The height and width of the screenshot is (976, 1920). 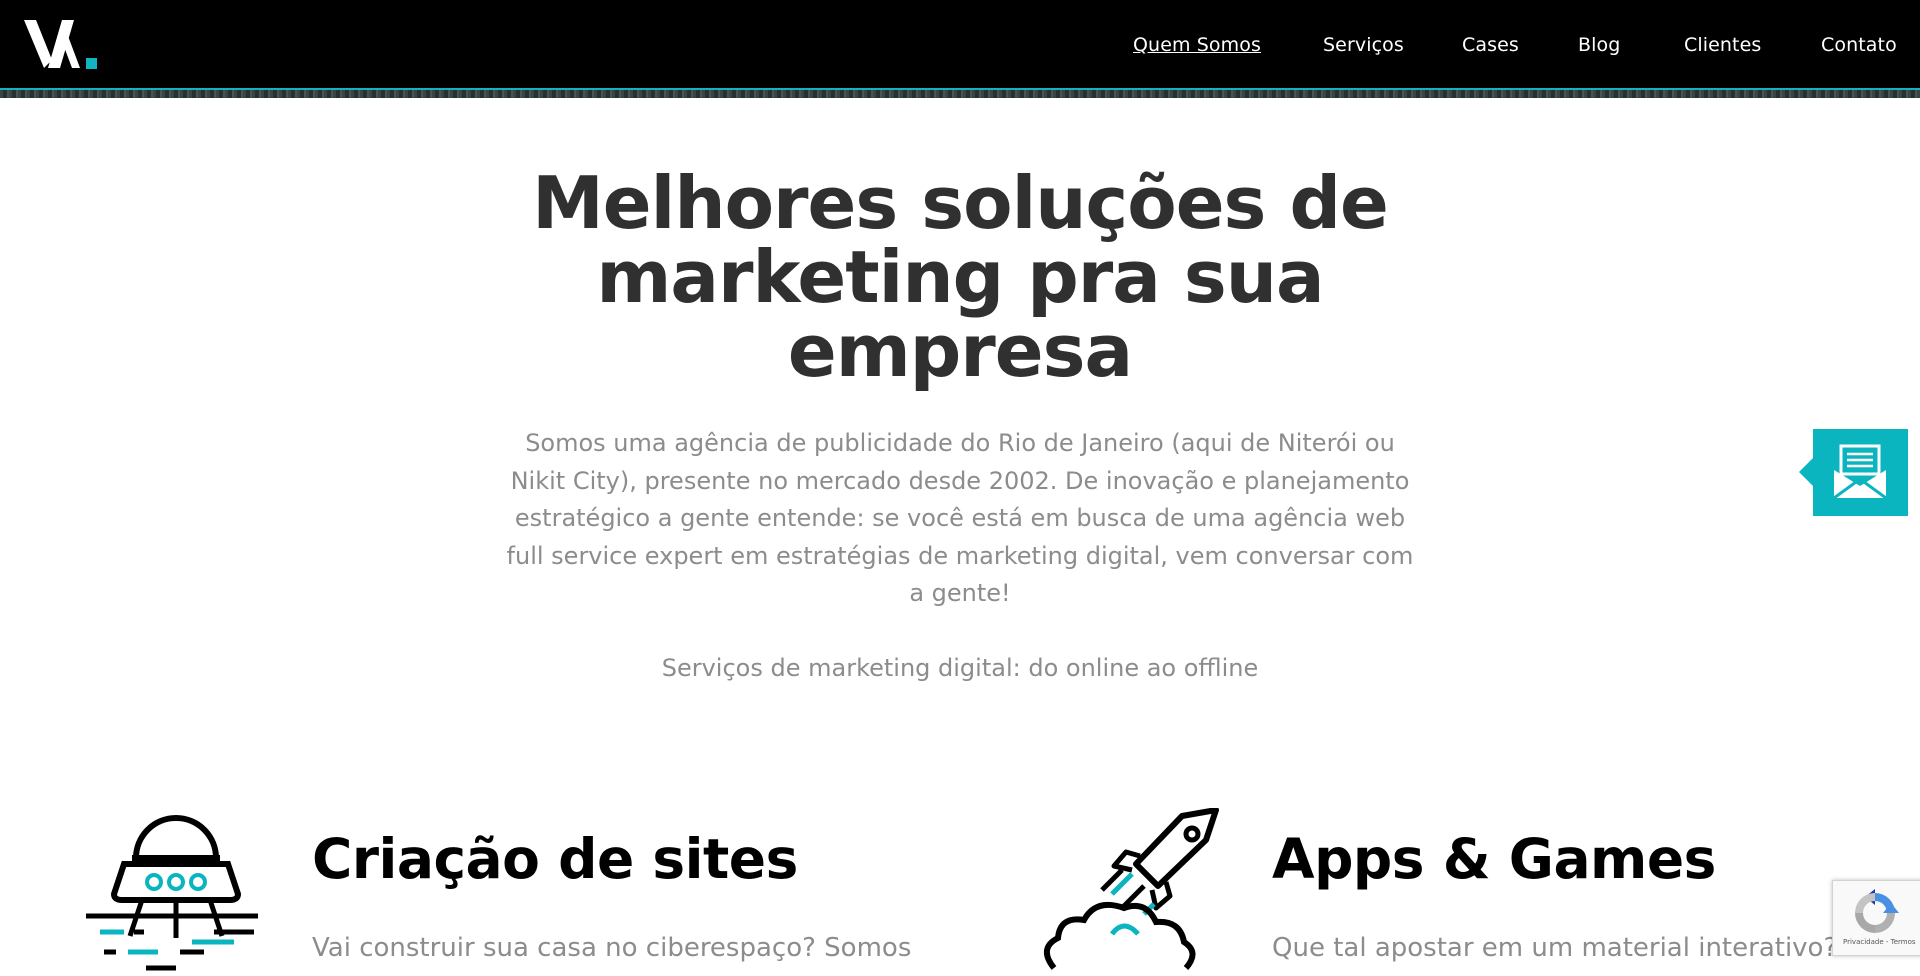 What do you see at coordinates (1879, 942) in the screenshot?
I see `recaptcha-links: Privacidade - Termos` at bounding box center [1879, 942].